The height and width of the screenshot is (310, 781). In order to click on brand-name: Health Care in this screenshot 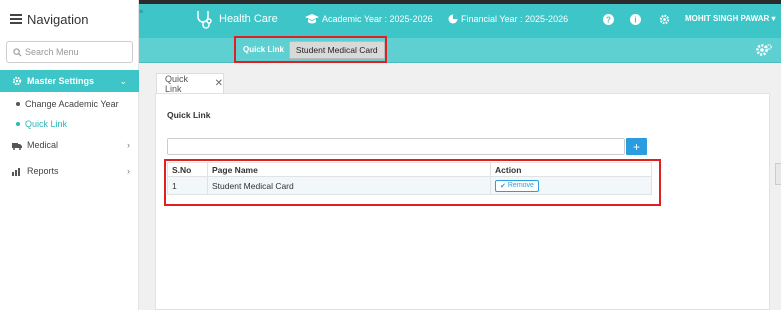, I will do `click(248, 19)`.